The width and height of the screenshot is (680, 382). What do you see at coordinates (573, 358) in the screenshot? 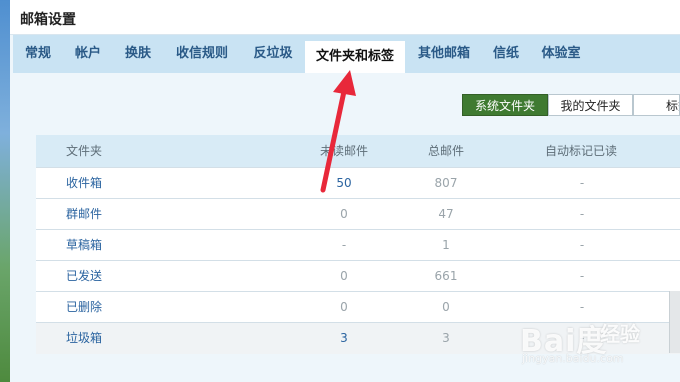
I see `watermark-url: jingyan.baidu.com` at bounding box center [573, 358].